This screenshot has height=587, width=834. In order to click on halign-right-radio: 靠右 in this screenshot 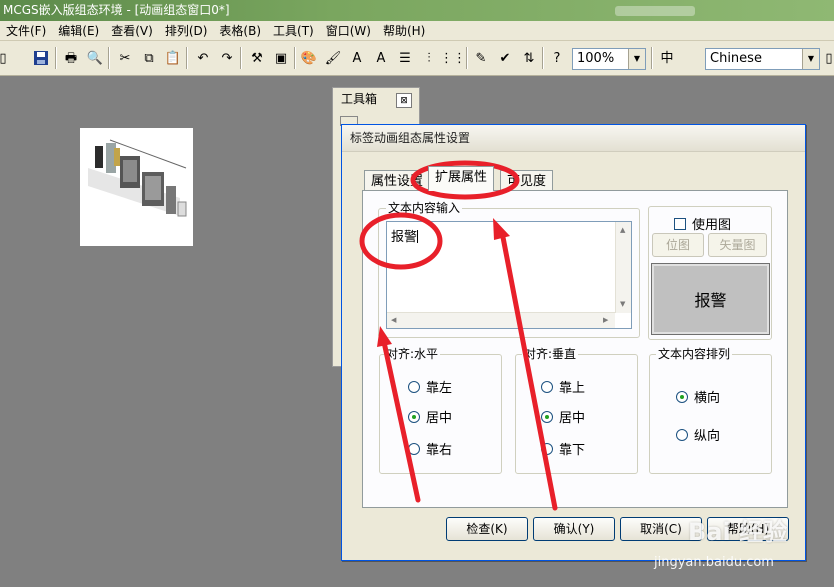, I will do `click(430, 448)`.